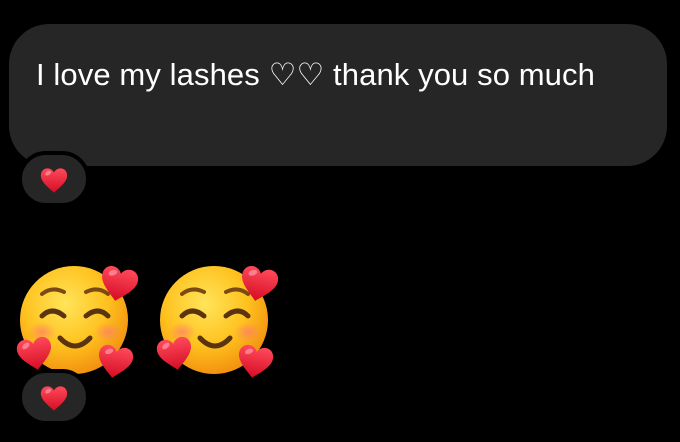 The width and height of the screenshot is (680, 442). I want to click on message-text: I love my lashes ♡♡ thank you so much, so click(315, 74).